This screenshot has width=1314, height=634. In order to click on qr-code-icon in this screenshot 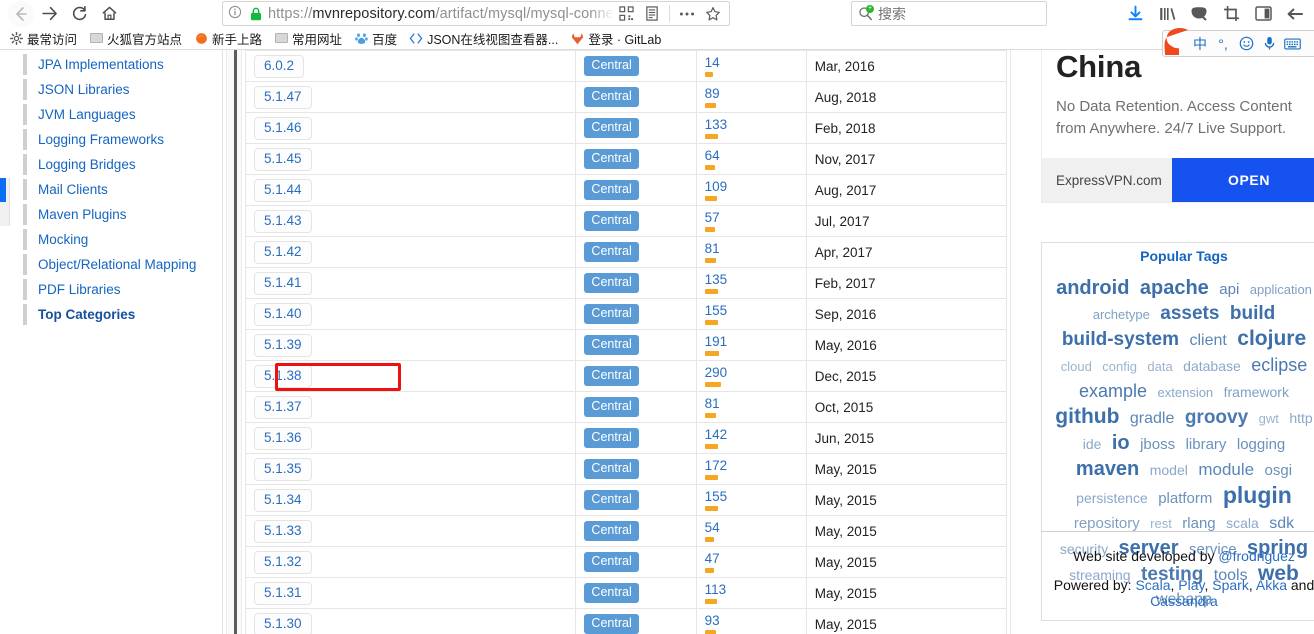, I will do `click(626, 13)`.